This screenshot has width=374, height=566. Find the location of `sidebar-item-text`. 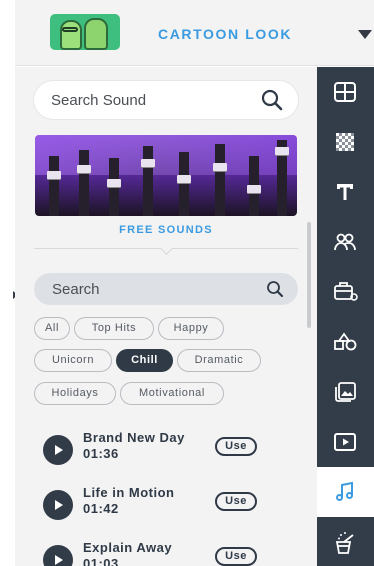

sidebar-item-text is located at coordinates (345, 192).